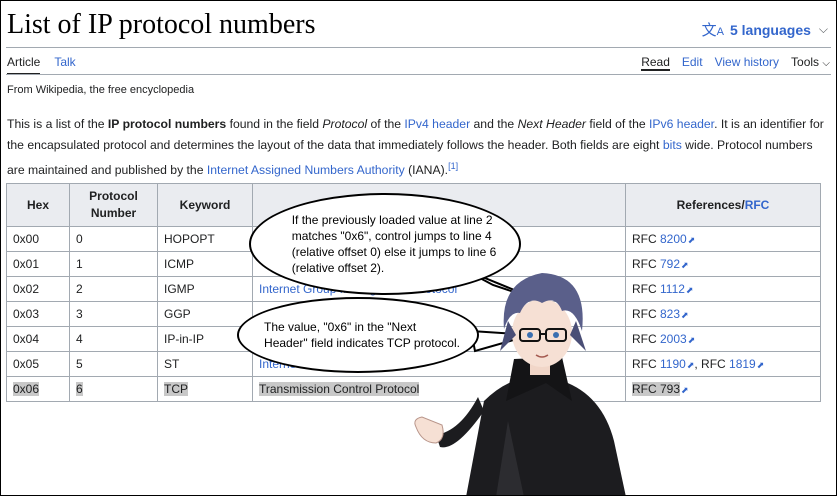  I want to click on anime-character-illustration, so click(520, 384).